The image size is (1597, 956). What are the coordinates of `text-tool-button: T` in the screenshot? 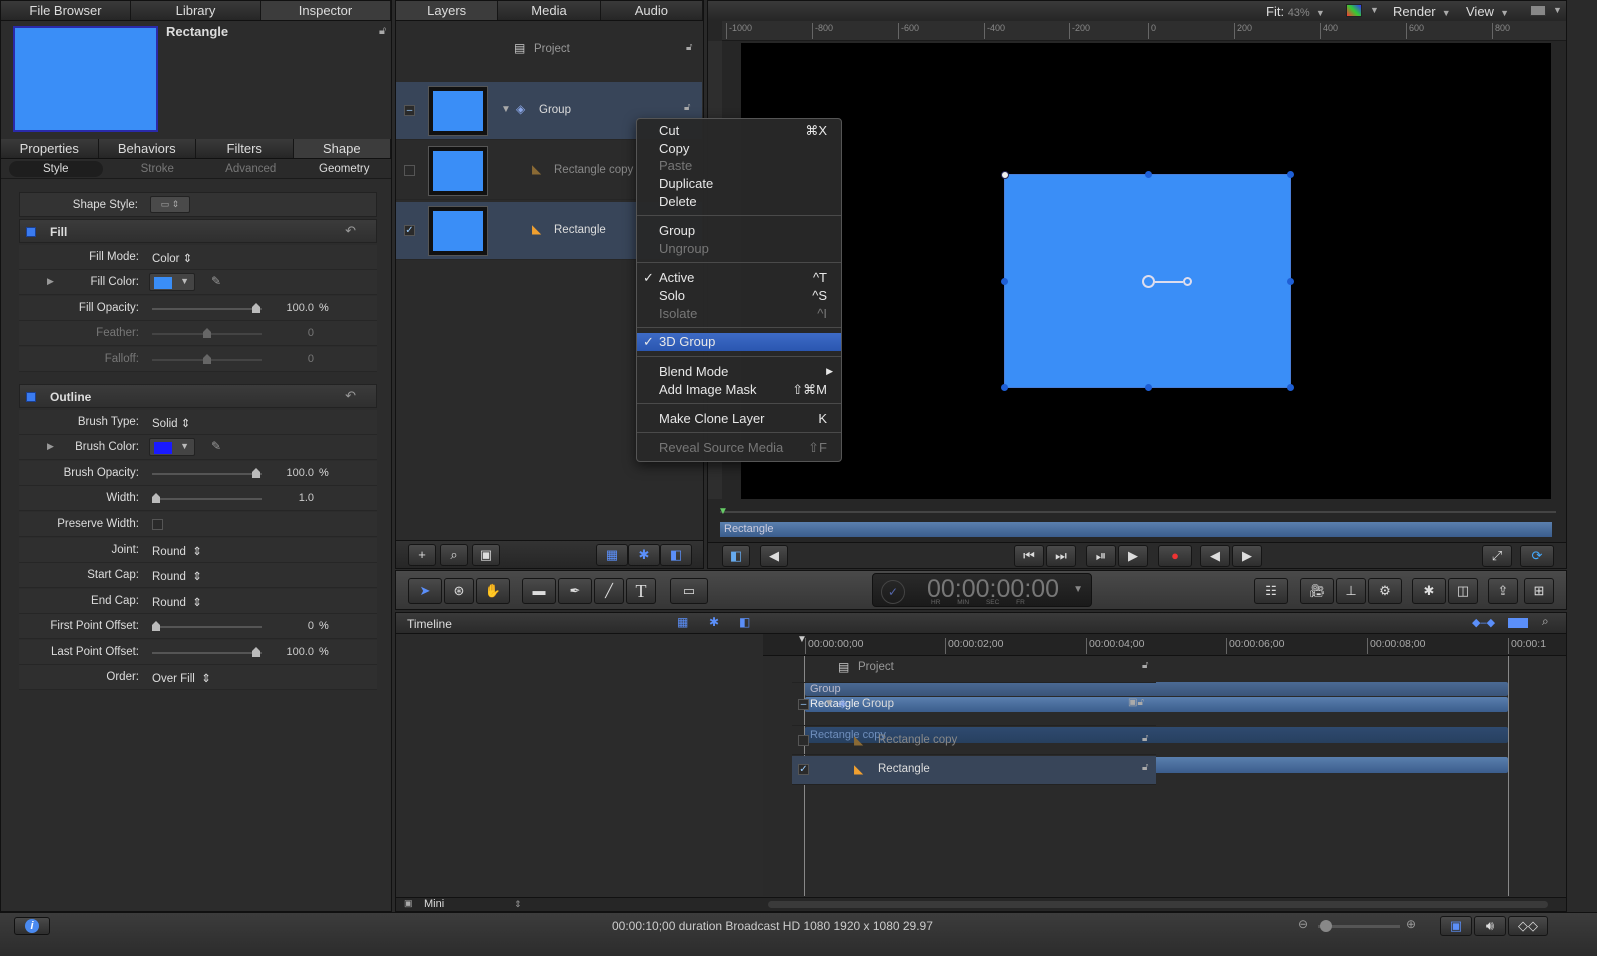 It's located at (641, 591).